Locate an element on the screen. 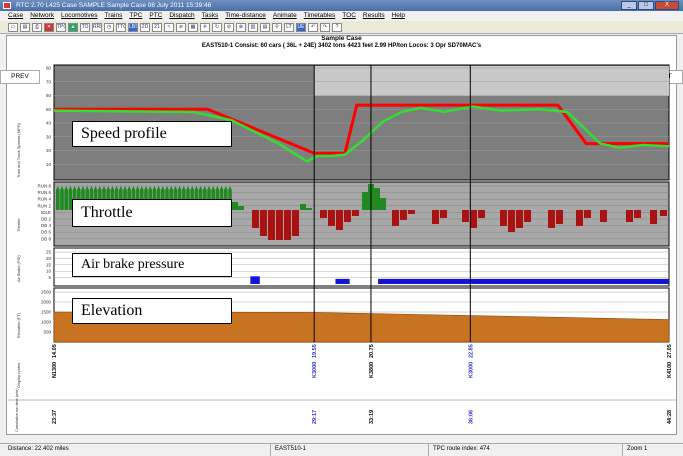  speed-tick-label: 50 is located at coordinates (49, 109).